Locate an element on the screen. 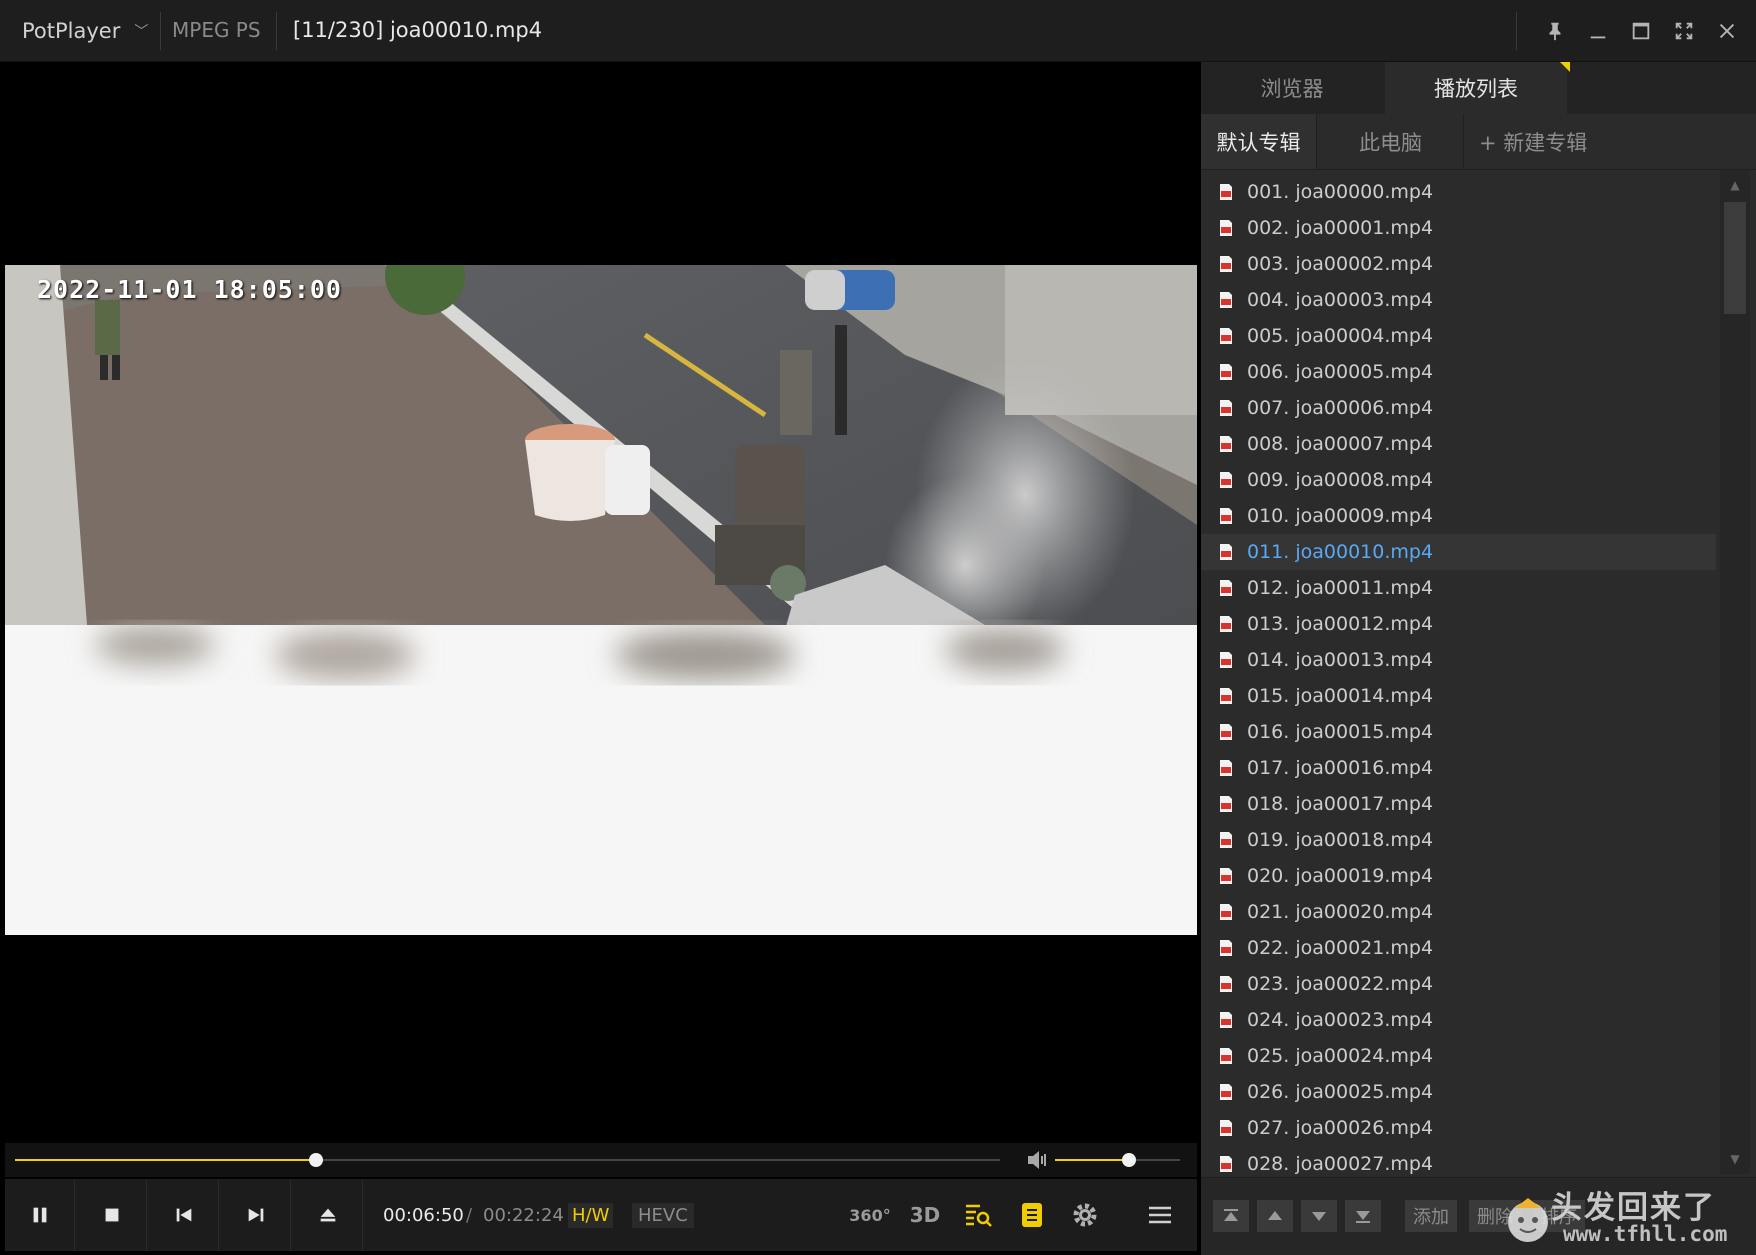 This screenshot has height=1255, width=1756. 3d-label: 3D is located at coordinates (925, 1215).